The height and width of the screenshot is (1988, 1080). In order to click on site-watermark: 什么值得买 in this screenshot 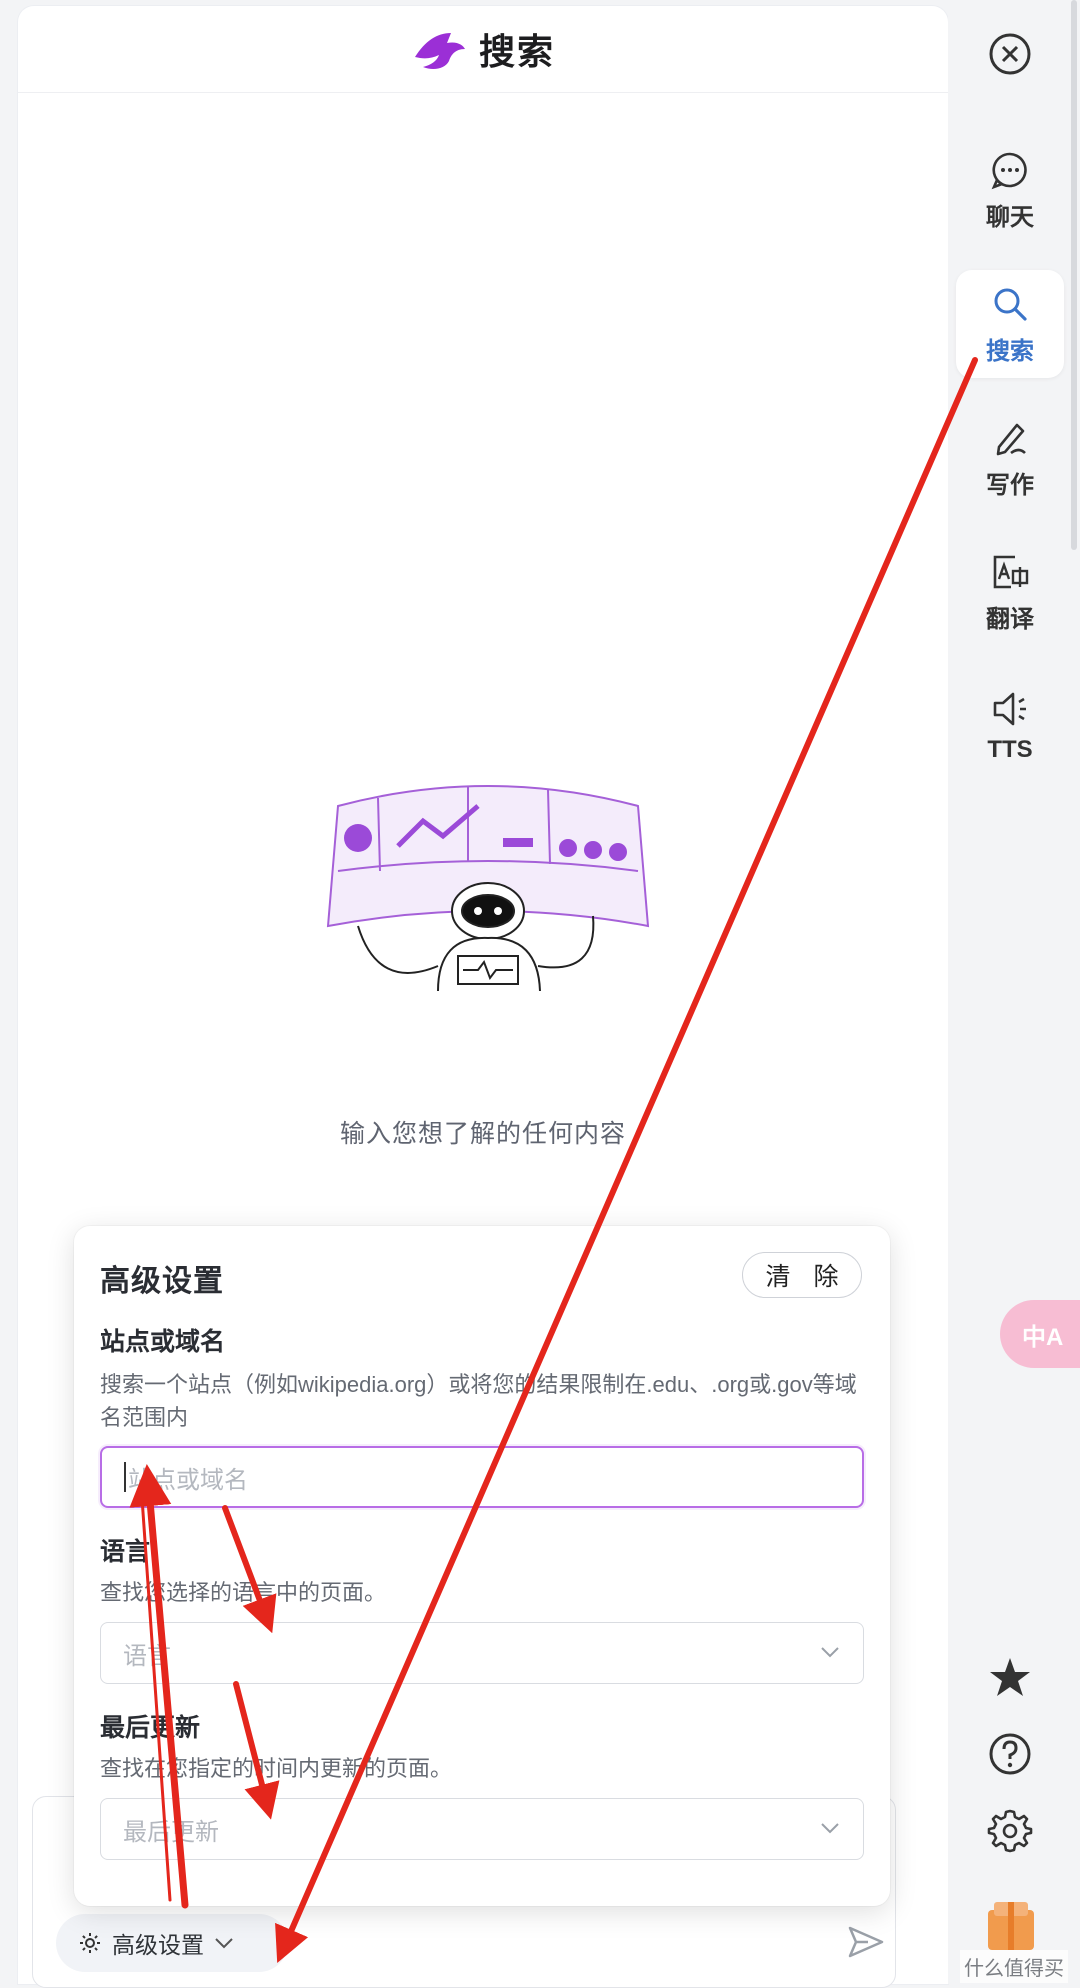, I will do `click(1014, 1966)`.